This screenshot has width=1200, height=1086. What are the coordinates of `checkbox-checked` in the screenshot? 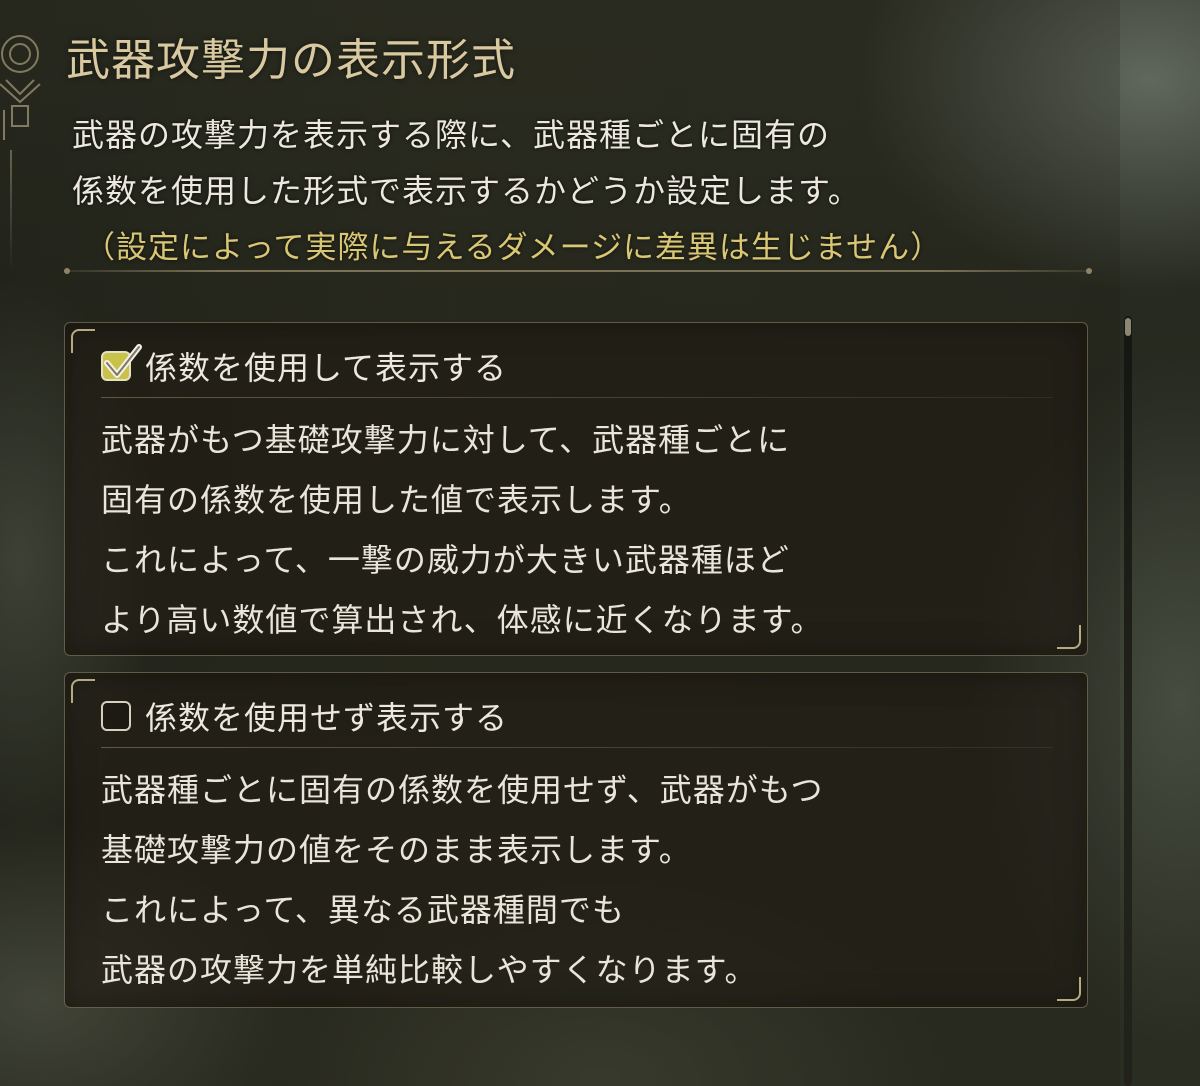 It's located at (121, 362).